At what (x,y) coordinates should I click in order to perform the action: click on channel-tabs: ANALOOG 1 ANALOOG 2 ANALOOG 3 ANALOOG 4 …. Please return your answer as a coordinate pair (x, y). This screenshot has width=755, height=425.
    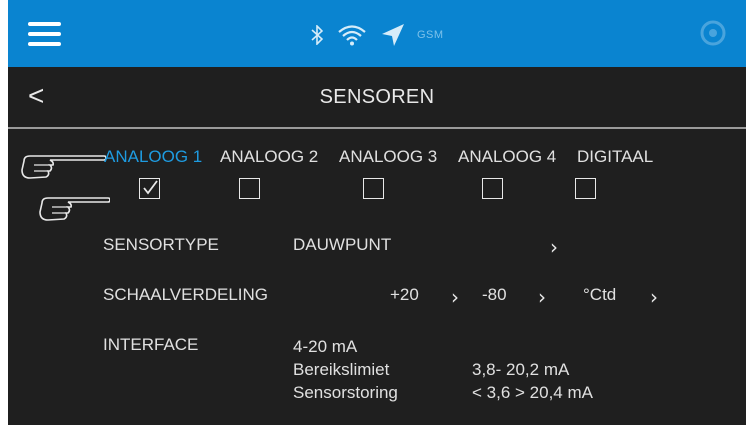
    Looking at the image, I should click on (377, 157).